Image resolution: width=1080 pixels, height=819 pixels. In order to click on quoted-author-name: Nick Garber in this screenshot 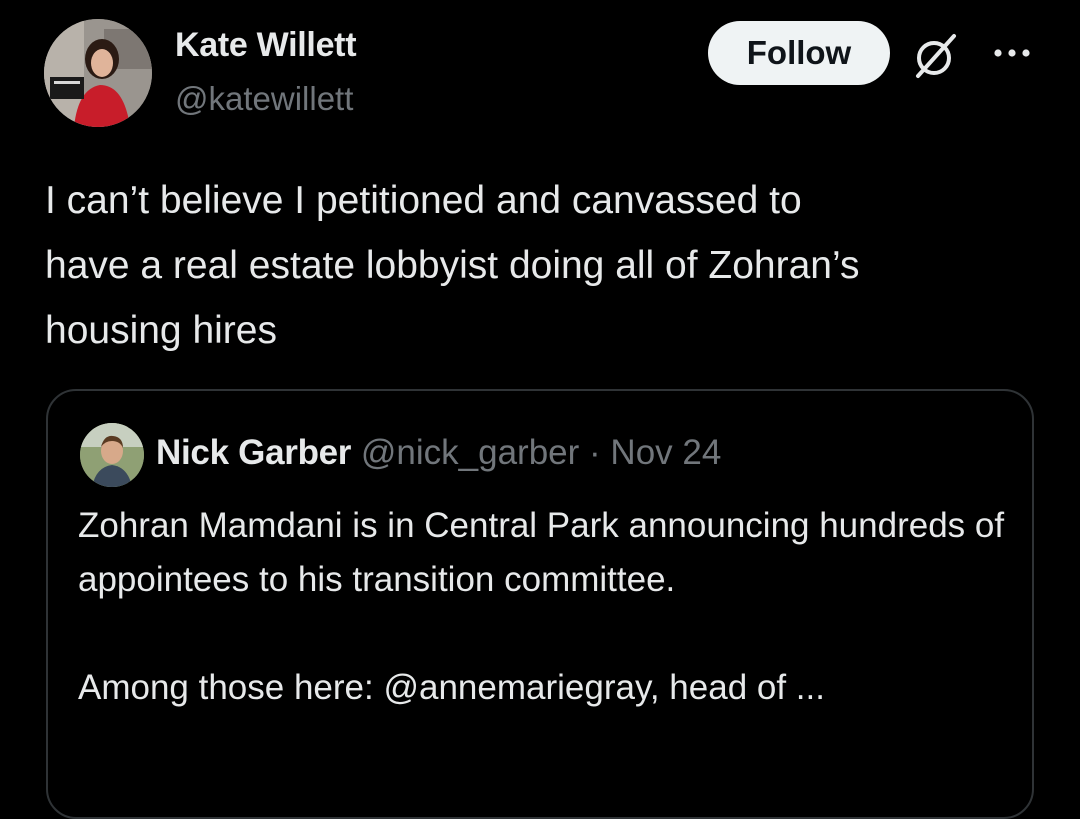, I will do `click(253, 452)`.